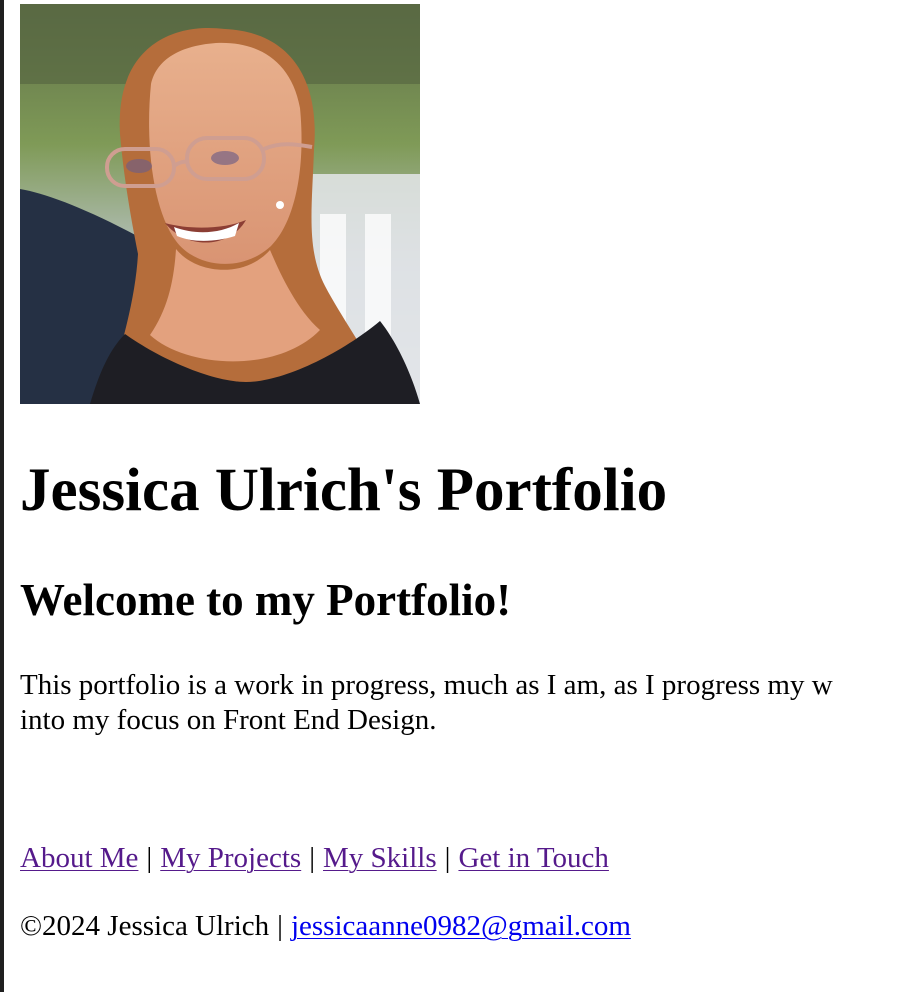 The width and height of the screenshot is (910, 992). I want to click on my-skills-link: My Skills, so click(380, 858).